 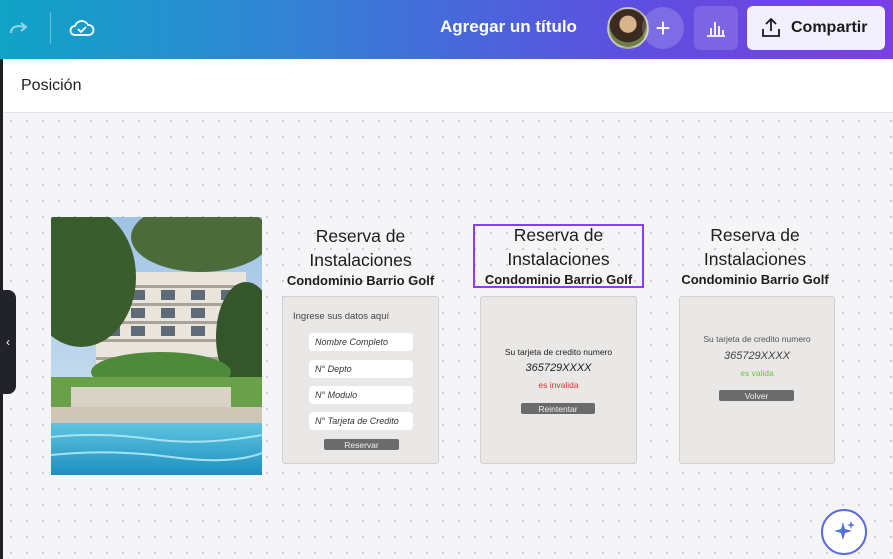 What do you see at coordinates (508, 27) in the screenshot?
I see `document-title: Agregar un título` at bounding box center [508, 27].